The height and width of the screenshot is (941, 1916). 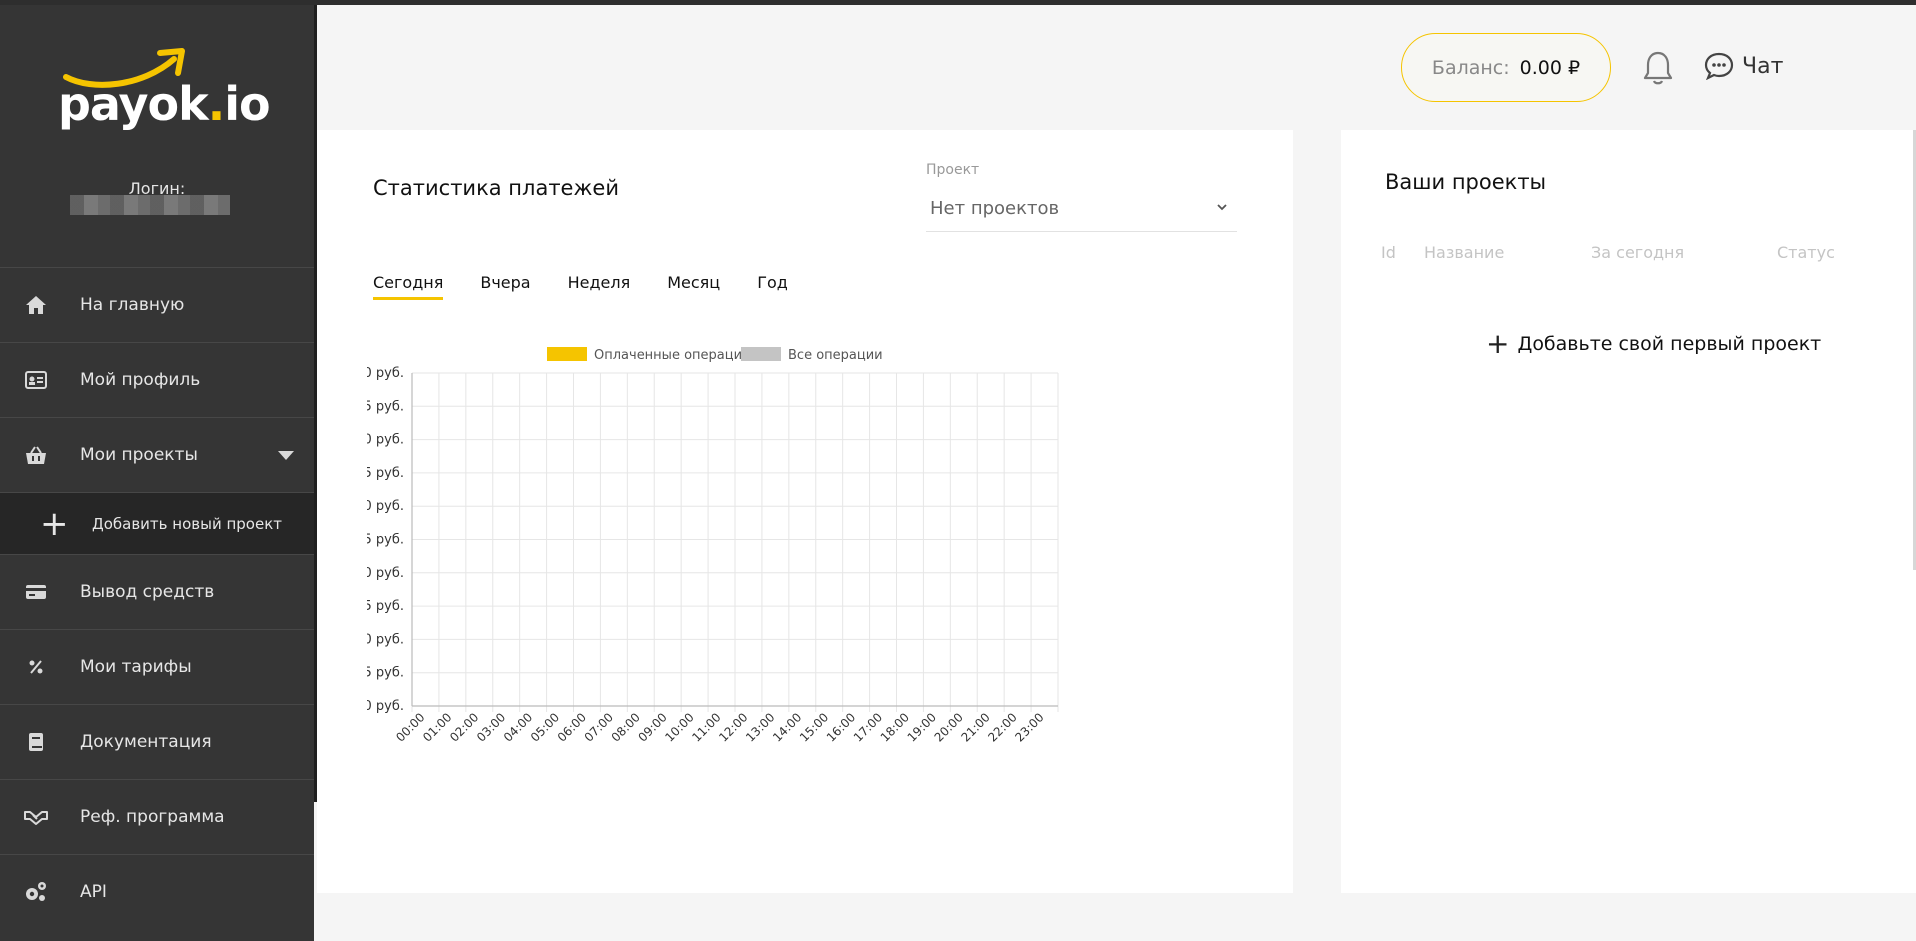 I want to click on caret-down-icon, so click(x=286, y=455).